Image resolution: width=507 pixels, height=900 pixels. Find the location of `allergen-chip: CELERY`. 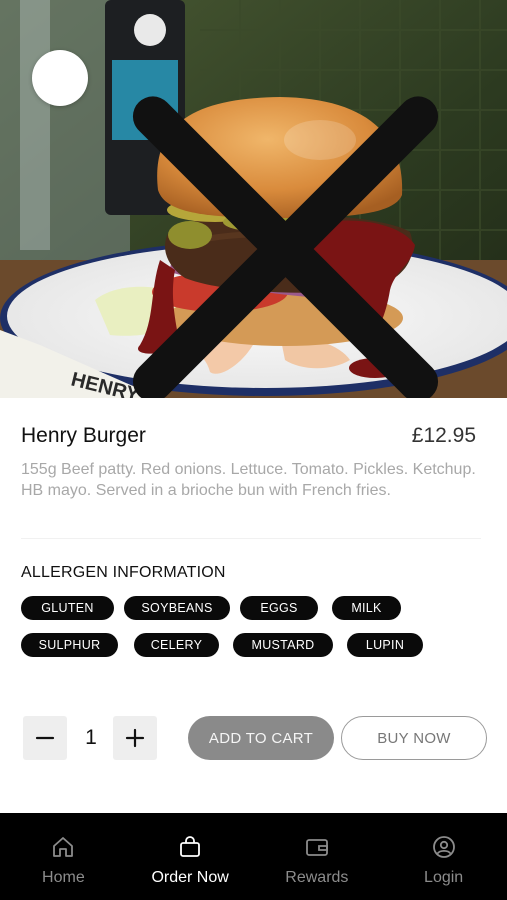

allergen-chip: CELERY is located at coordinates (176, 645).